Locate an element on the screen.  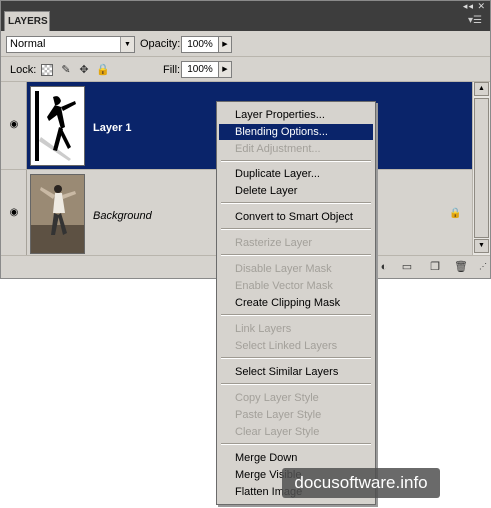
menu-item-convert-smart-object: Convert to Smart Object is located at coordinates (296, 217).